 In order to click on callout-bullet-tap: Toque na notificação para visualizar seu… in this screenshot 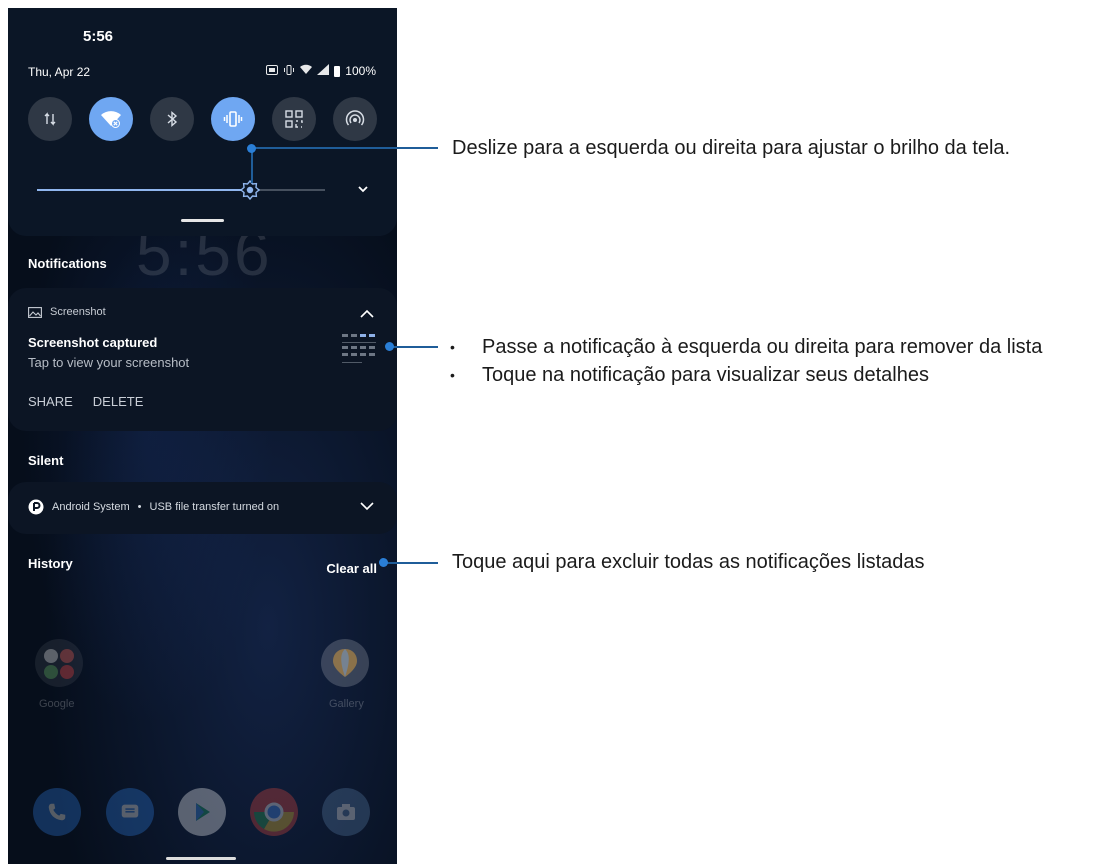, I will do `click(746, 375)`.